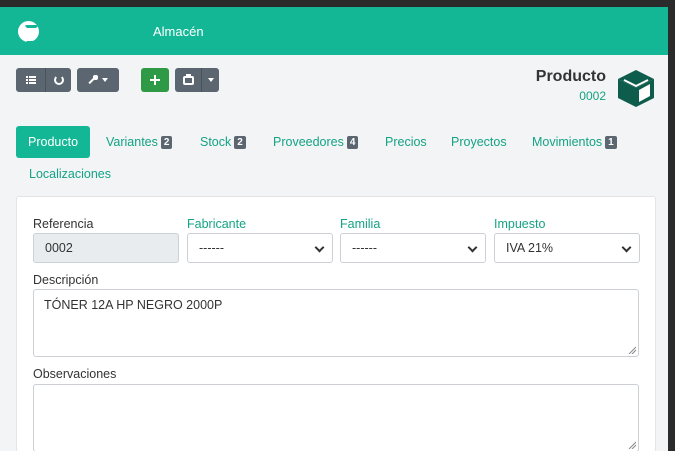 This screenshot has width=675, height=451. I want to click on new-button, so click(155, 80).